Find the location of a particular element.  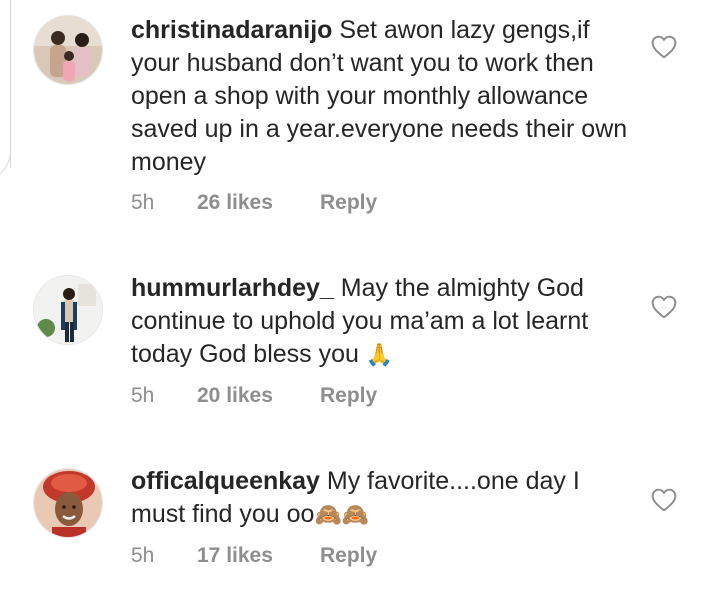

comment-meta: 5h 17 likes Reply is located at coordinates (254, 556).